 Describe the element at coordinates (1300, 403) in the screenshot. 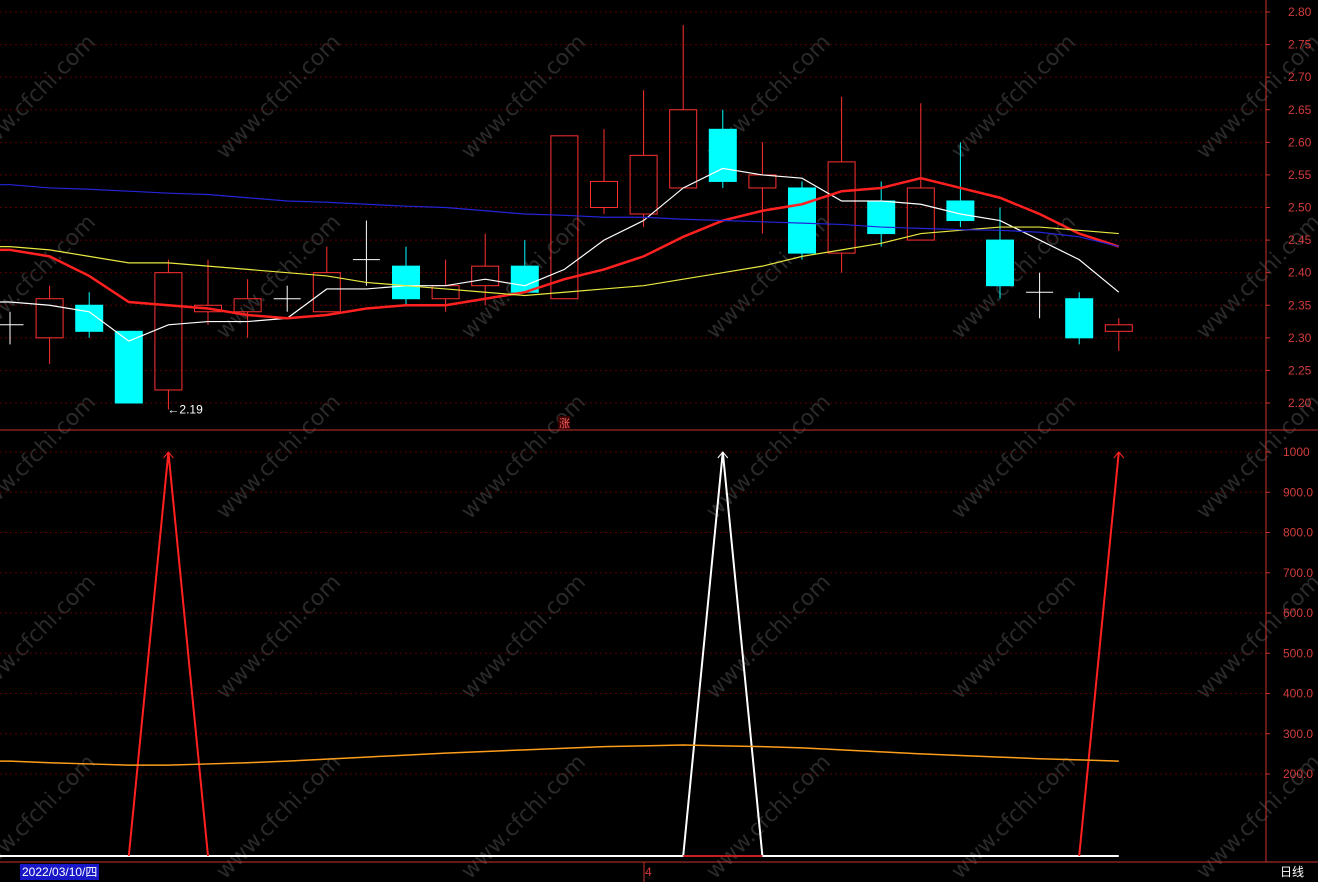

I see `price-tick-label: 2.20` at that location.